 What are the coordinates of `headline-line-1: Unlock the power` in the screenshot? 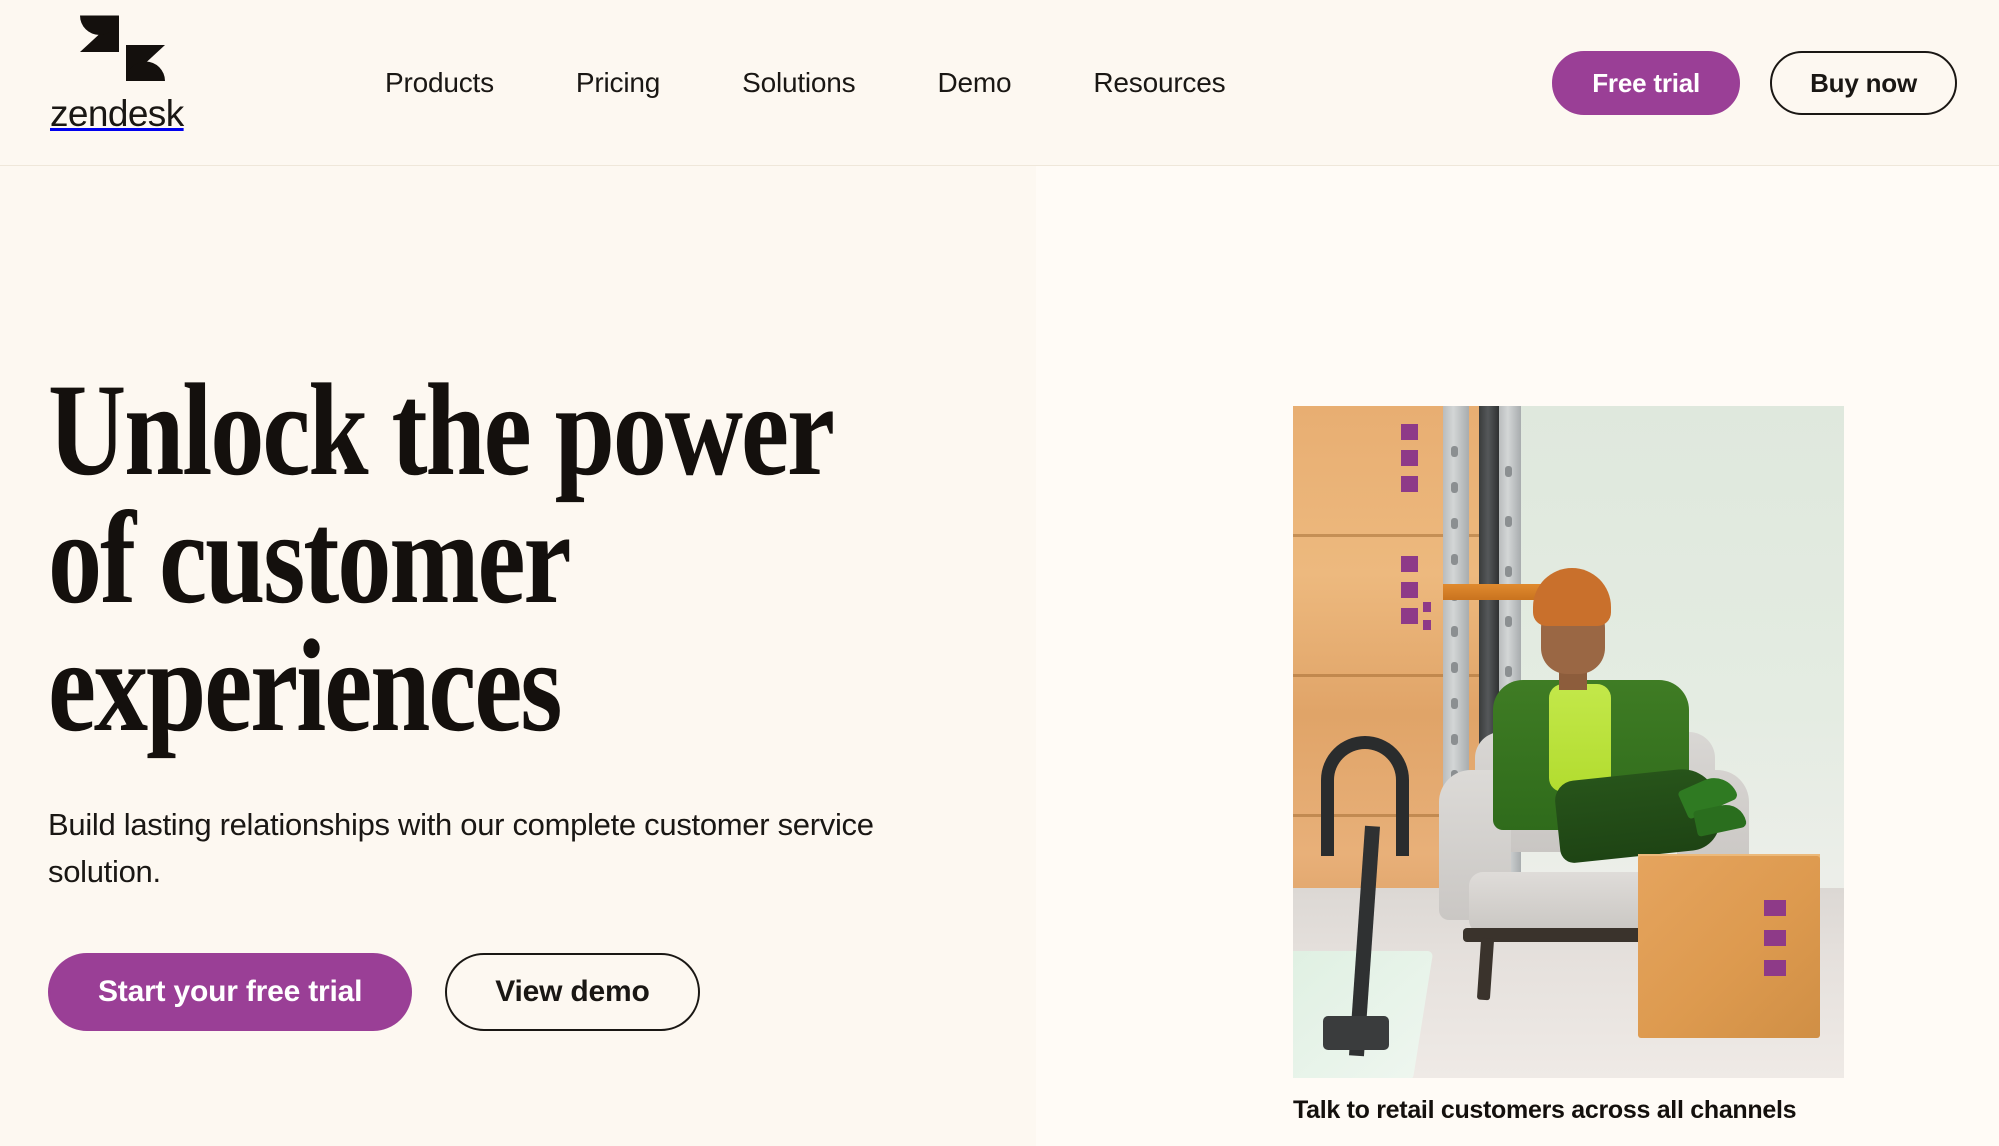 It's located at (441, 429).